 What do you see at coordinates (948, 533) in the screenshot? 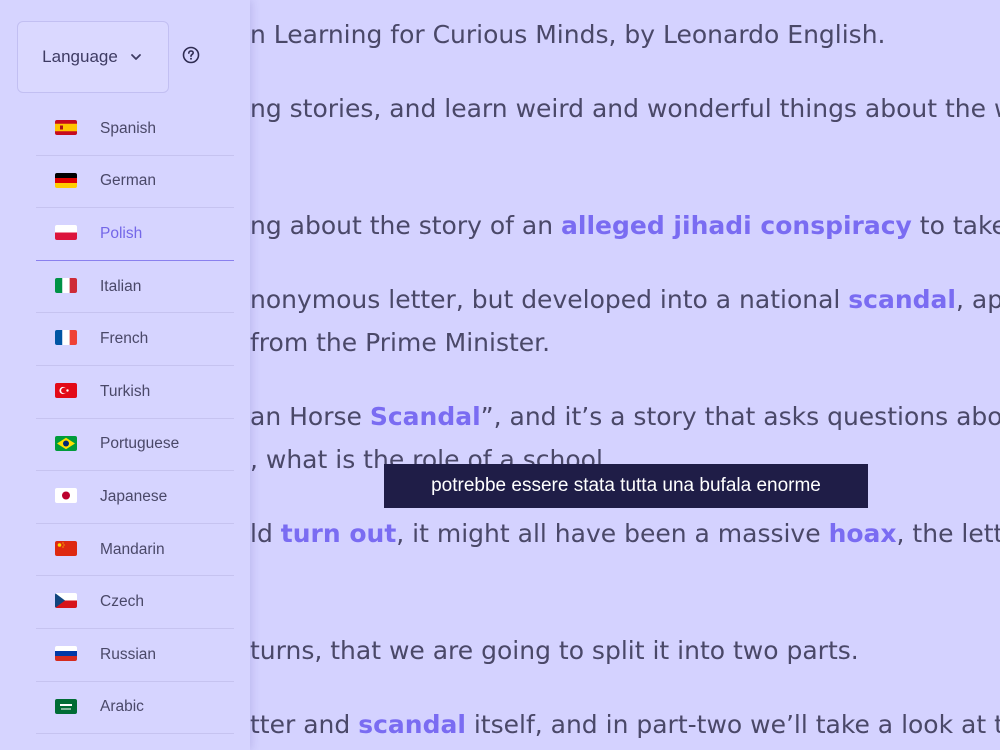
I see `transcript-text-segment: , the letter th` at bounding box center [948, 533].